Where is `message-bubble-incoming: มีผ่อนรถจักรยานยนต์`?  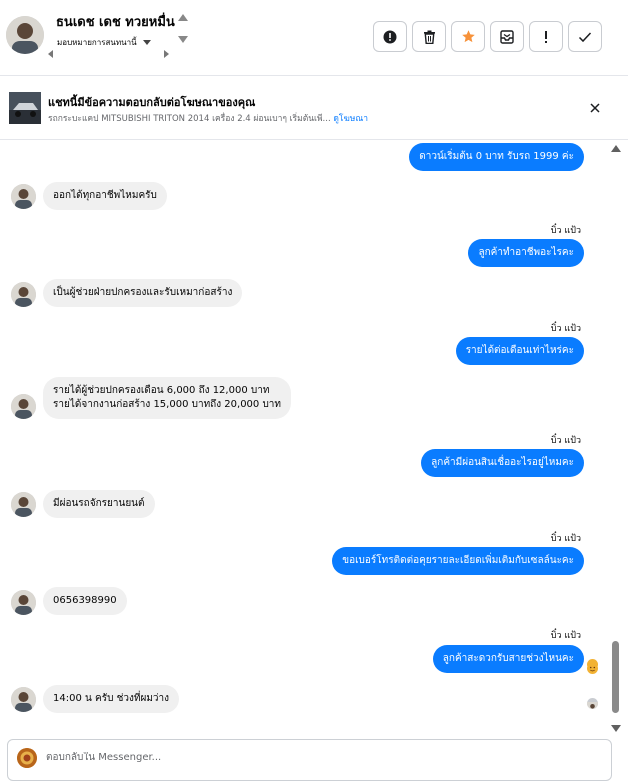 message-bubble-incoming: มีผ่อนรถจักรยานยนต์ is located at coordinates (99, 504).